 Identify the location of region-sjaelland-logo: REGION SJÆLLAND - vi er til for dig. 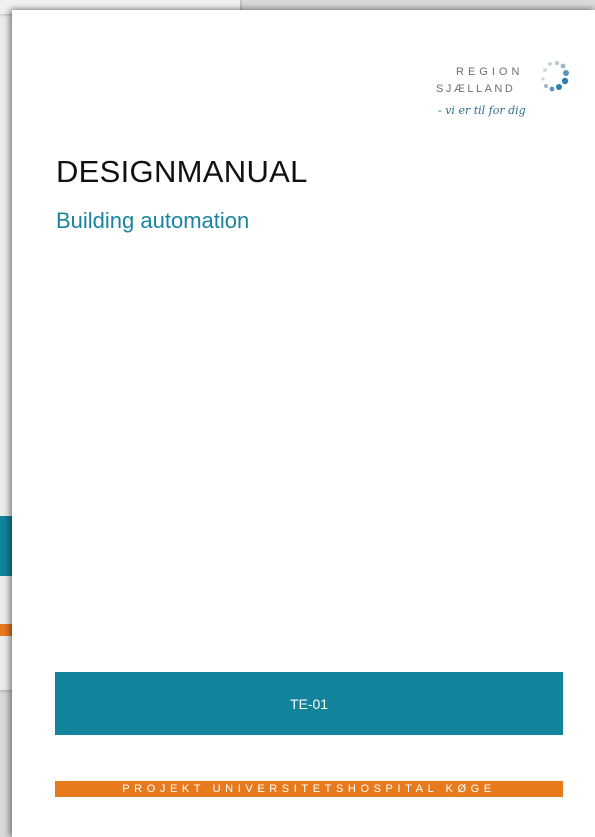
(497, 90).